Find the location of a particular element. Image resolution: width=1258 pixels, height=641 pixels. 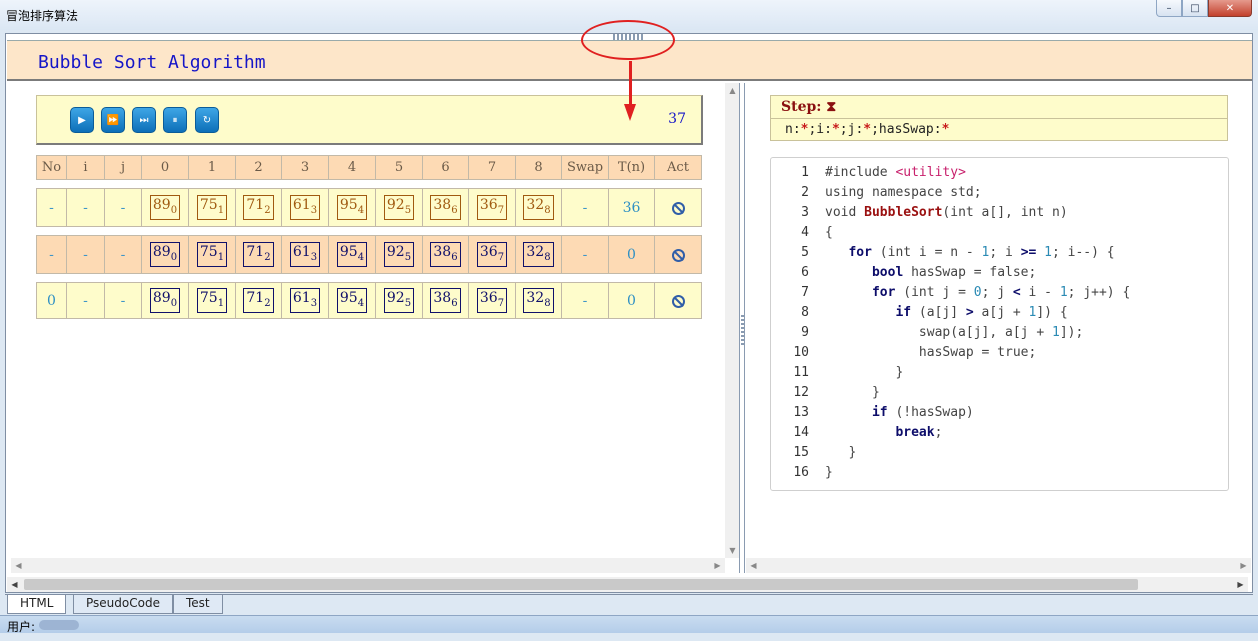

col-header: 1 is located at coordinates (212, 167).